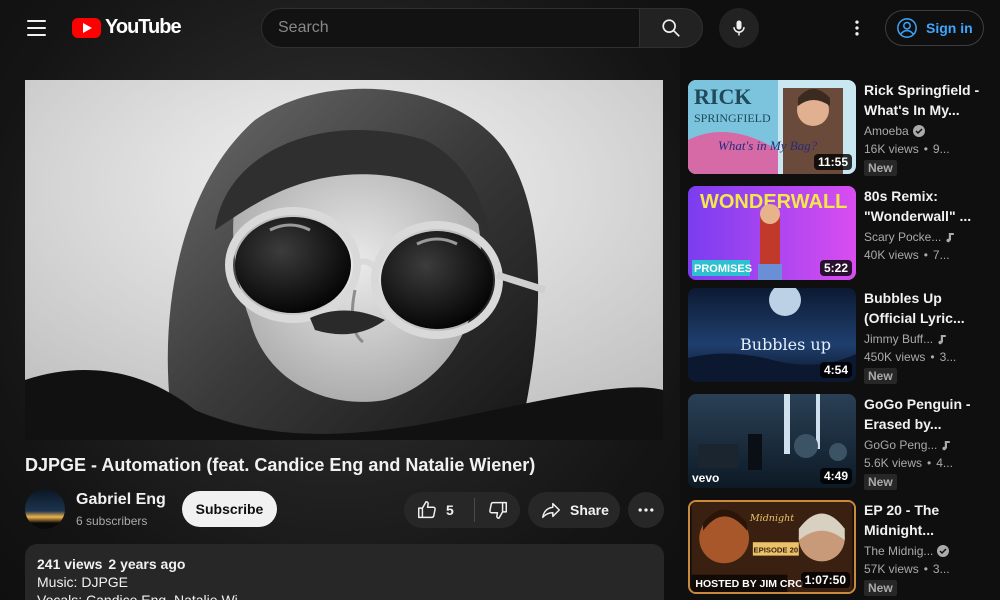  What do you see at coordinates (891, 569) in the screenshot?
I see `related-views: 57K views` at bounding box center [891, 569].